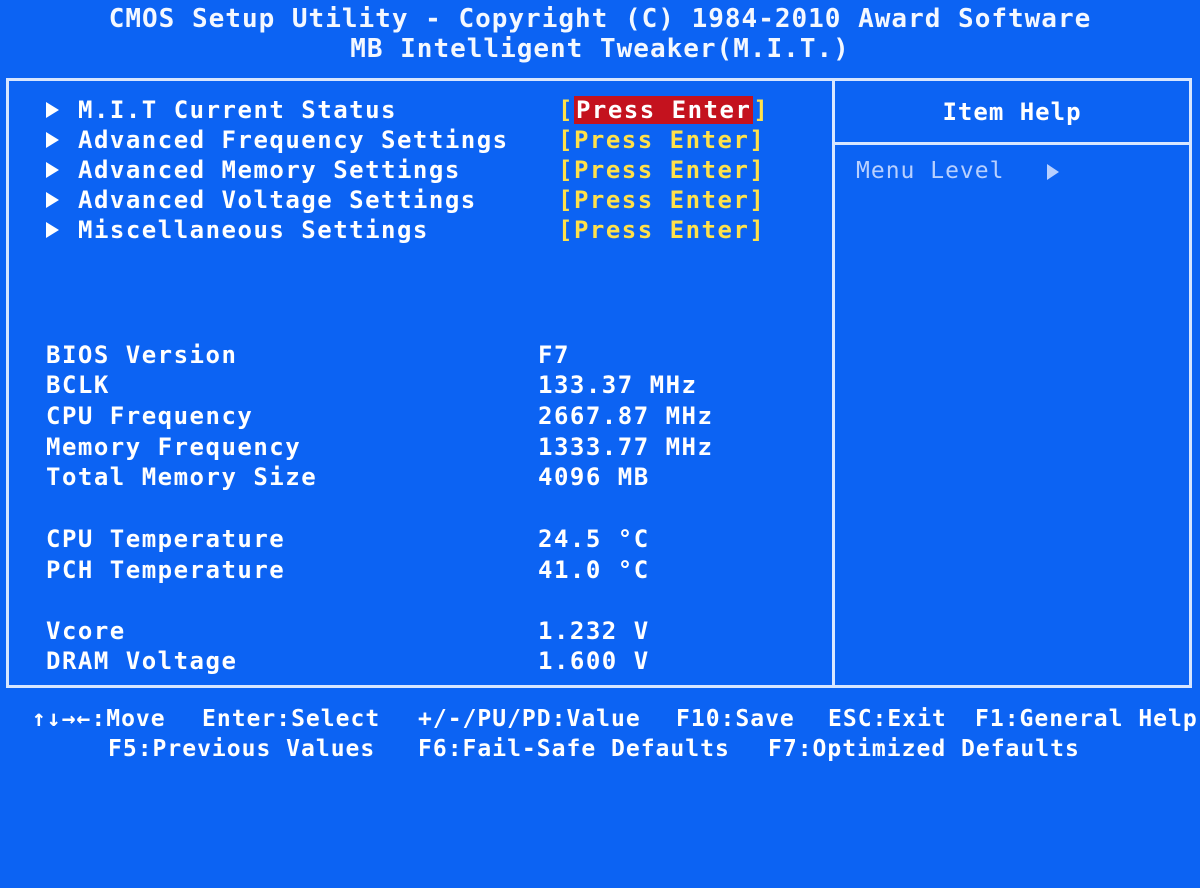  I want to click on cpu-frequency-value: 2667.87 MHz, so click(626, 416).